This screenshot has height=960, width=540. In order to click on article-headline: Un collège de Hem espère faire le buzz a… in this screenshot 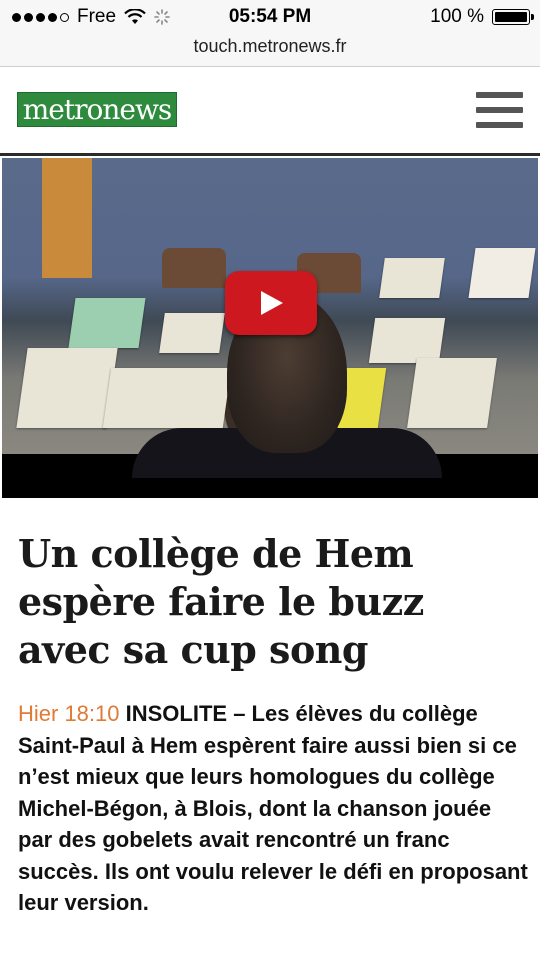, I will do `click(273, 602)`.